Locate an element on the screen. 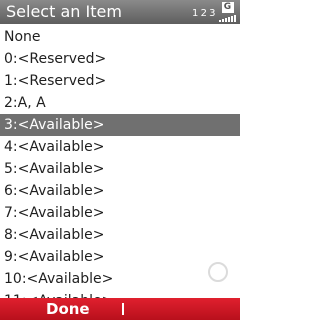 The width and height of the screenshot is (320, 320). network-status: G is located at coordinates (227, 12).